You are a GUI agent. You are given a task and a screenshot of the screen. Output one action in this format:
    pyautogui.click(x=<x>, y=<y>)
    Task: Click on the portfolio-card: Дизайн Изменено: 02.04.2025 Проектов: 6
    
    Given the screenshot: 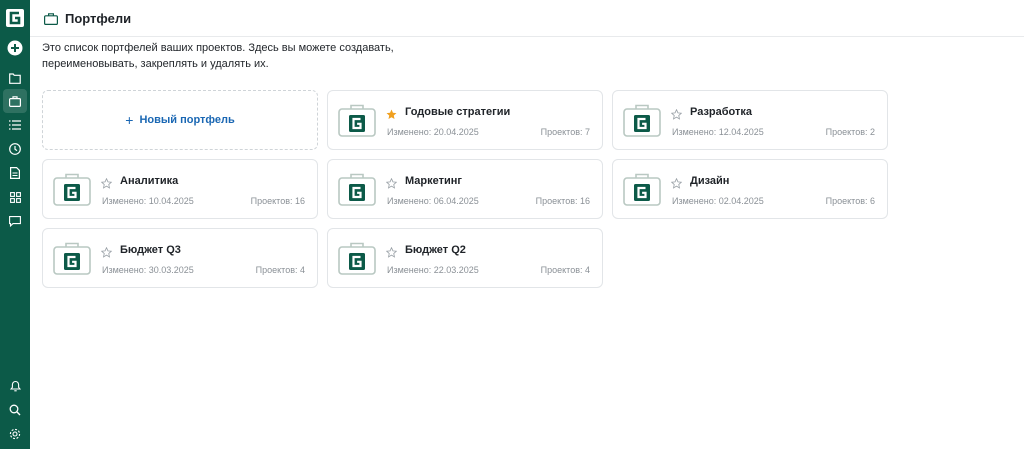 What is the action you would take?
    pyautogui.click(x=750, y=189)
    